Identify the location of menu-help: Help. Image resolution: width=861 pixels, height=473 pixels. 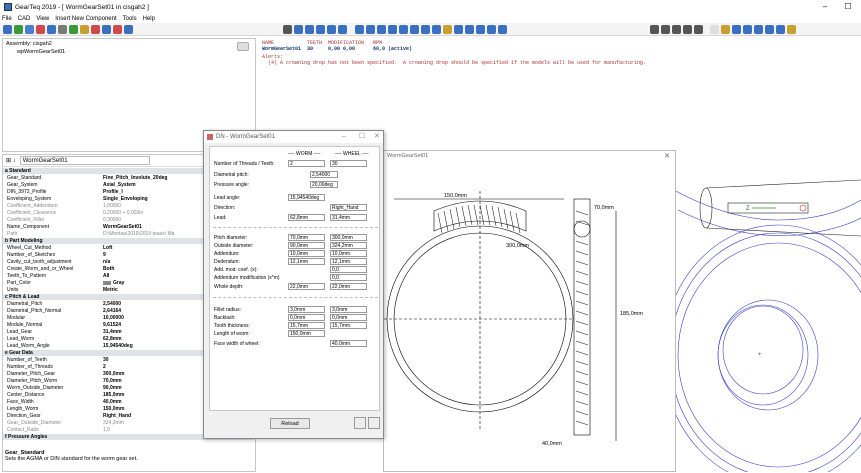
(149, 19).